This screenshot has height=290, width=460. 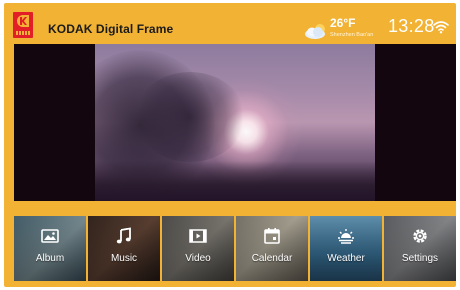 I want to click on calendar-icon, so click(x=272, y=236).